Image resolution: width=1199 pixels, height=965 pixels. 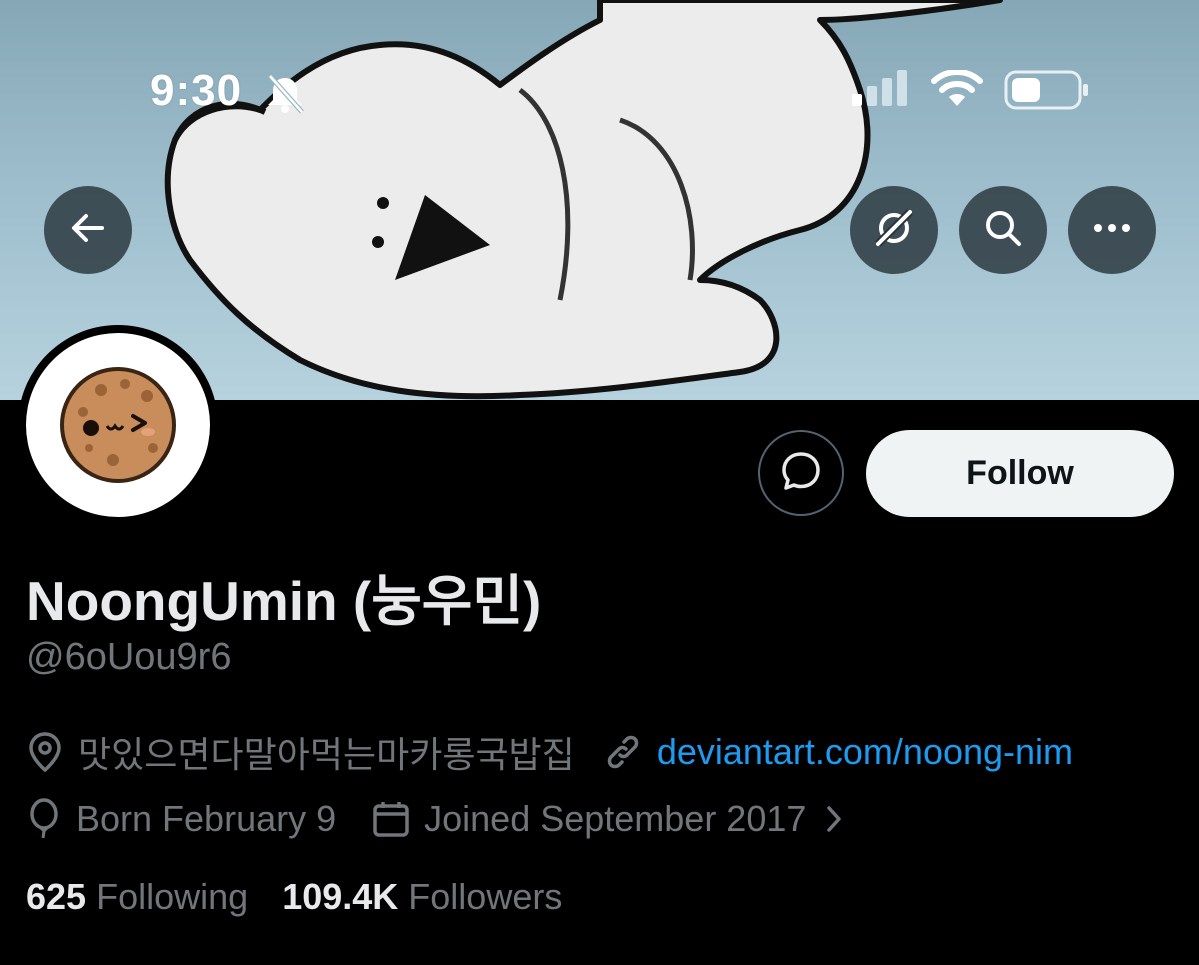 I want to click on followers-label: Followers, so click(x=485, y=896).